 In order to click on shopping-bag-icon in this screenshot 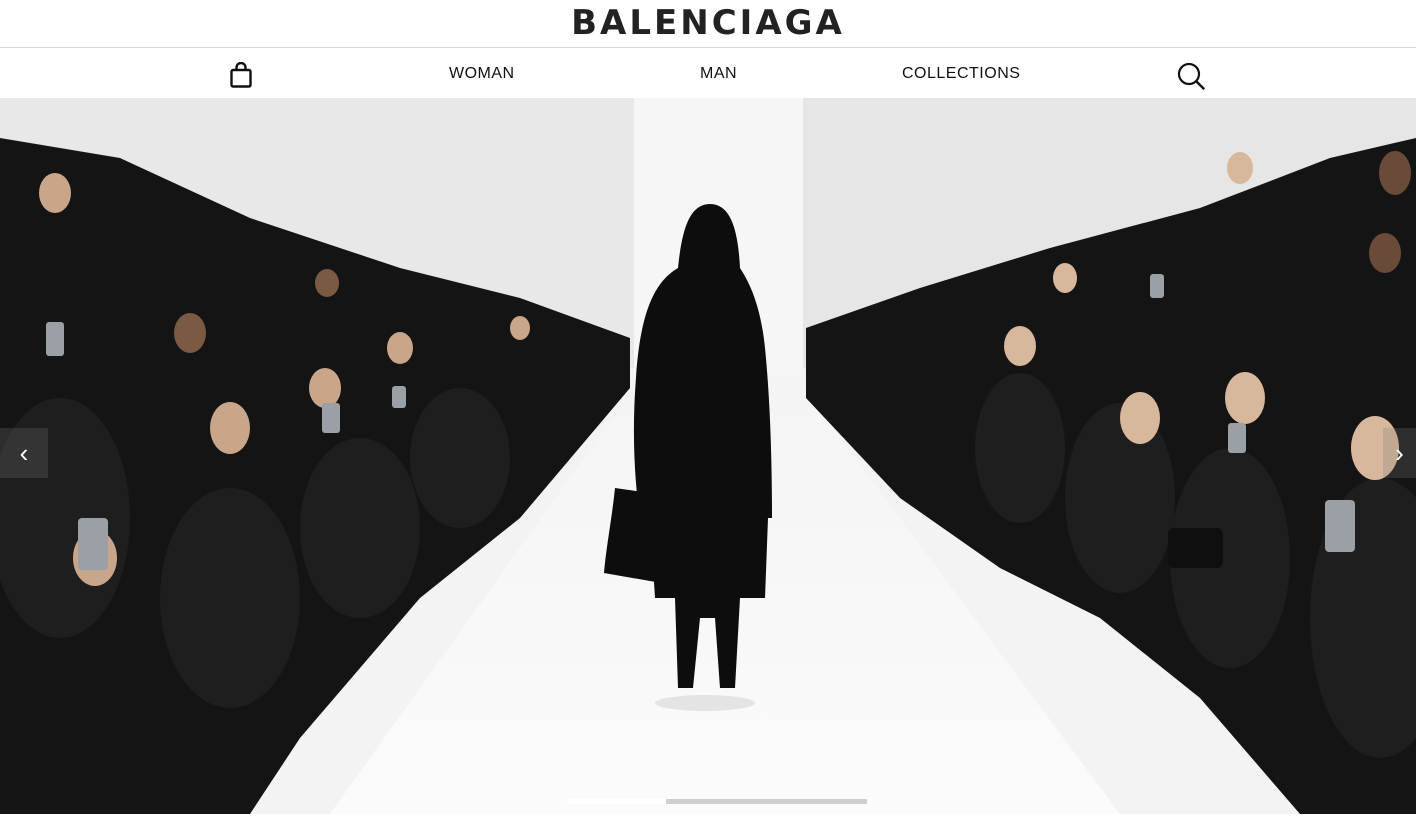, I will do `click(241, 75)`.